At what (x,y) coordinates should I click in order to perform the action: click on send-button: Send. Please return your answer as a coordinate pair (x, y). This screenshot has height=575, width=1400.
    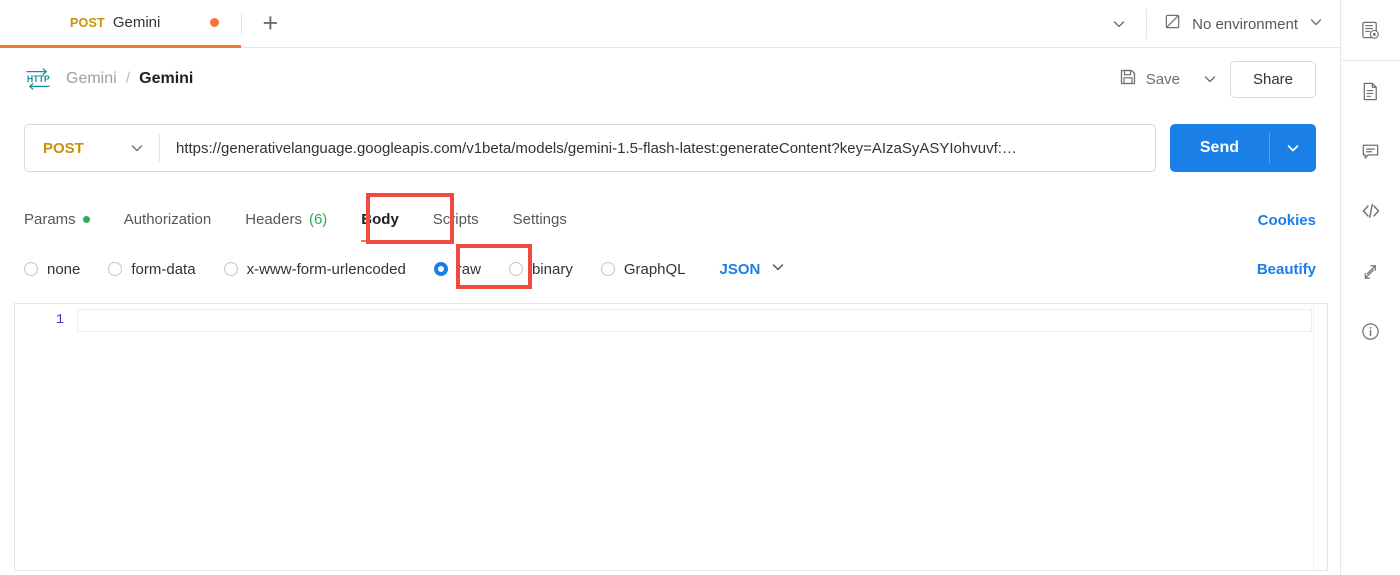
    Looking at the image, I should click on (1219, 148).